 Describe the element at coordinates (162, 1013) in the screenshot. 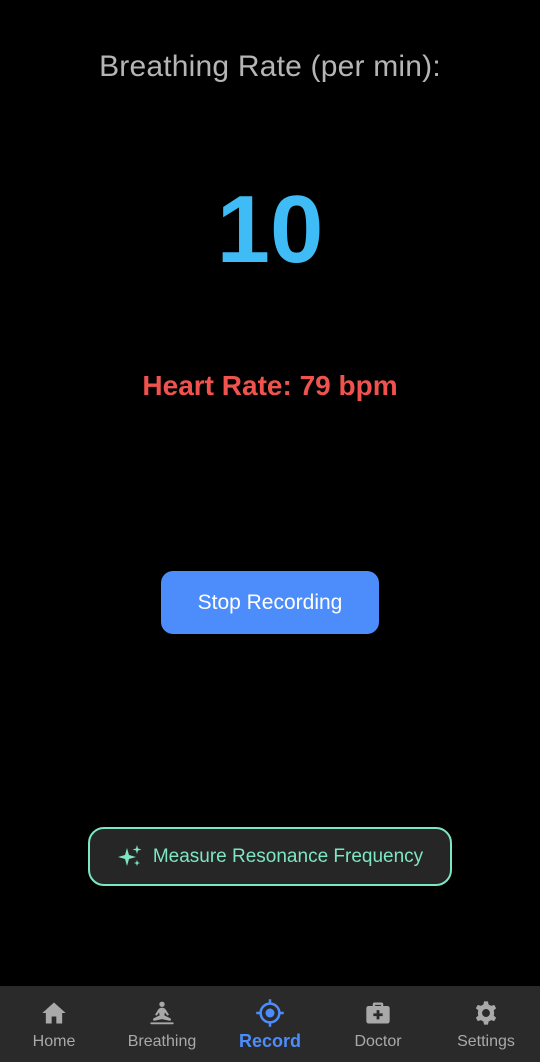

I see `meditation-icon` at that location.